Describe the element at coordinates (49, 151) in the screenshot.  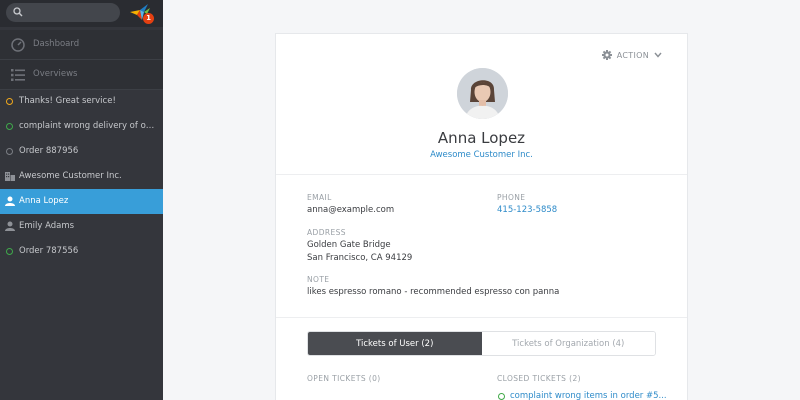
I see `task-label: Order 887956` at that location.